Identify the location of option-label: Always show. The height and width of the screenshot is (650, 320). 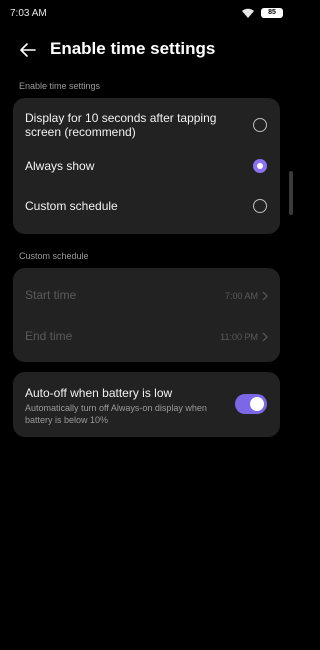
(60, 166).